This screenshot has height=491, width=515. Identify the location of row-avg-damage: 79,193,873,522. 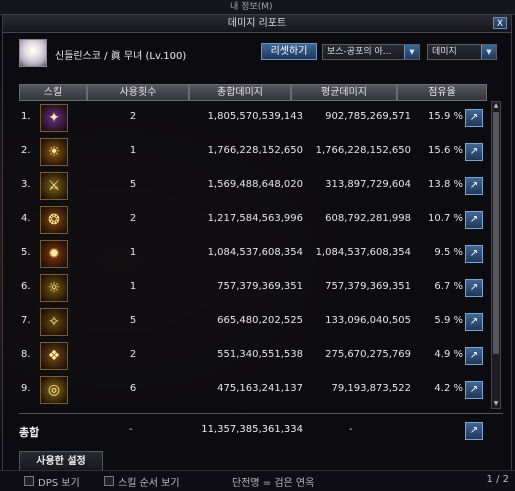
(371, 388).